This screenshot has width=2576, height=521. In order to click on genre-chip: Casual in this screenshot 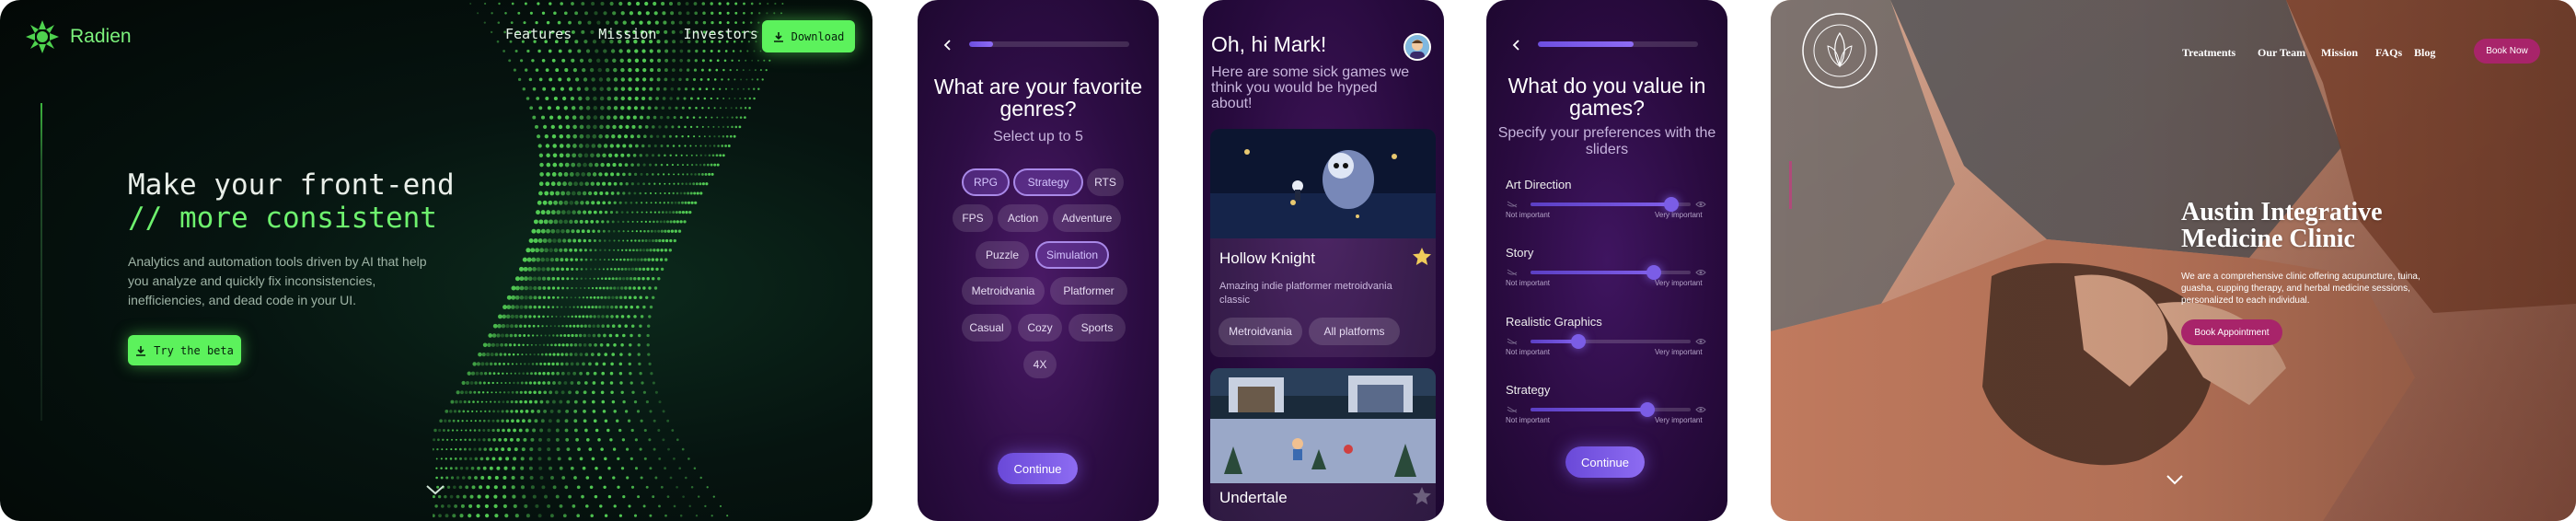, I will do `click(987, 328)`.